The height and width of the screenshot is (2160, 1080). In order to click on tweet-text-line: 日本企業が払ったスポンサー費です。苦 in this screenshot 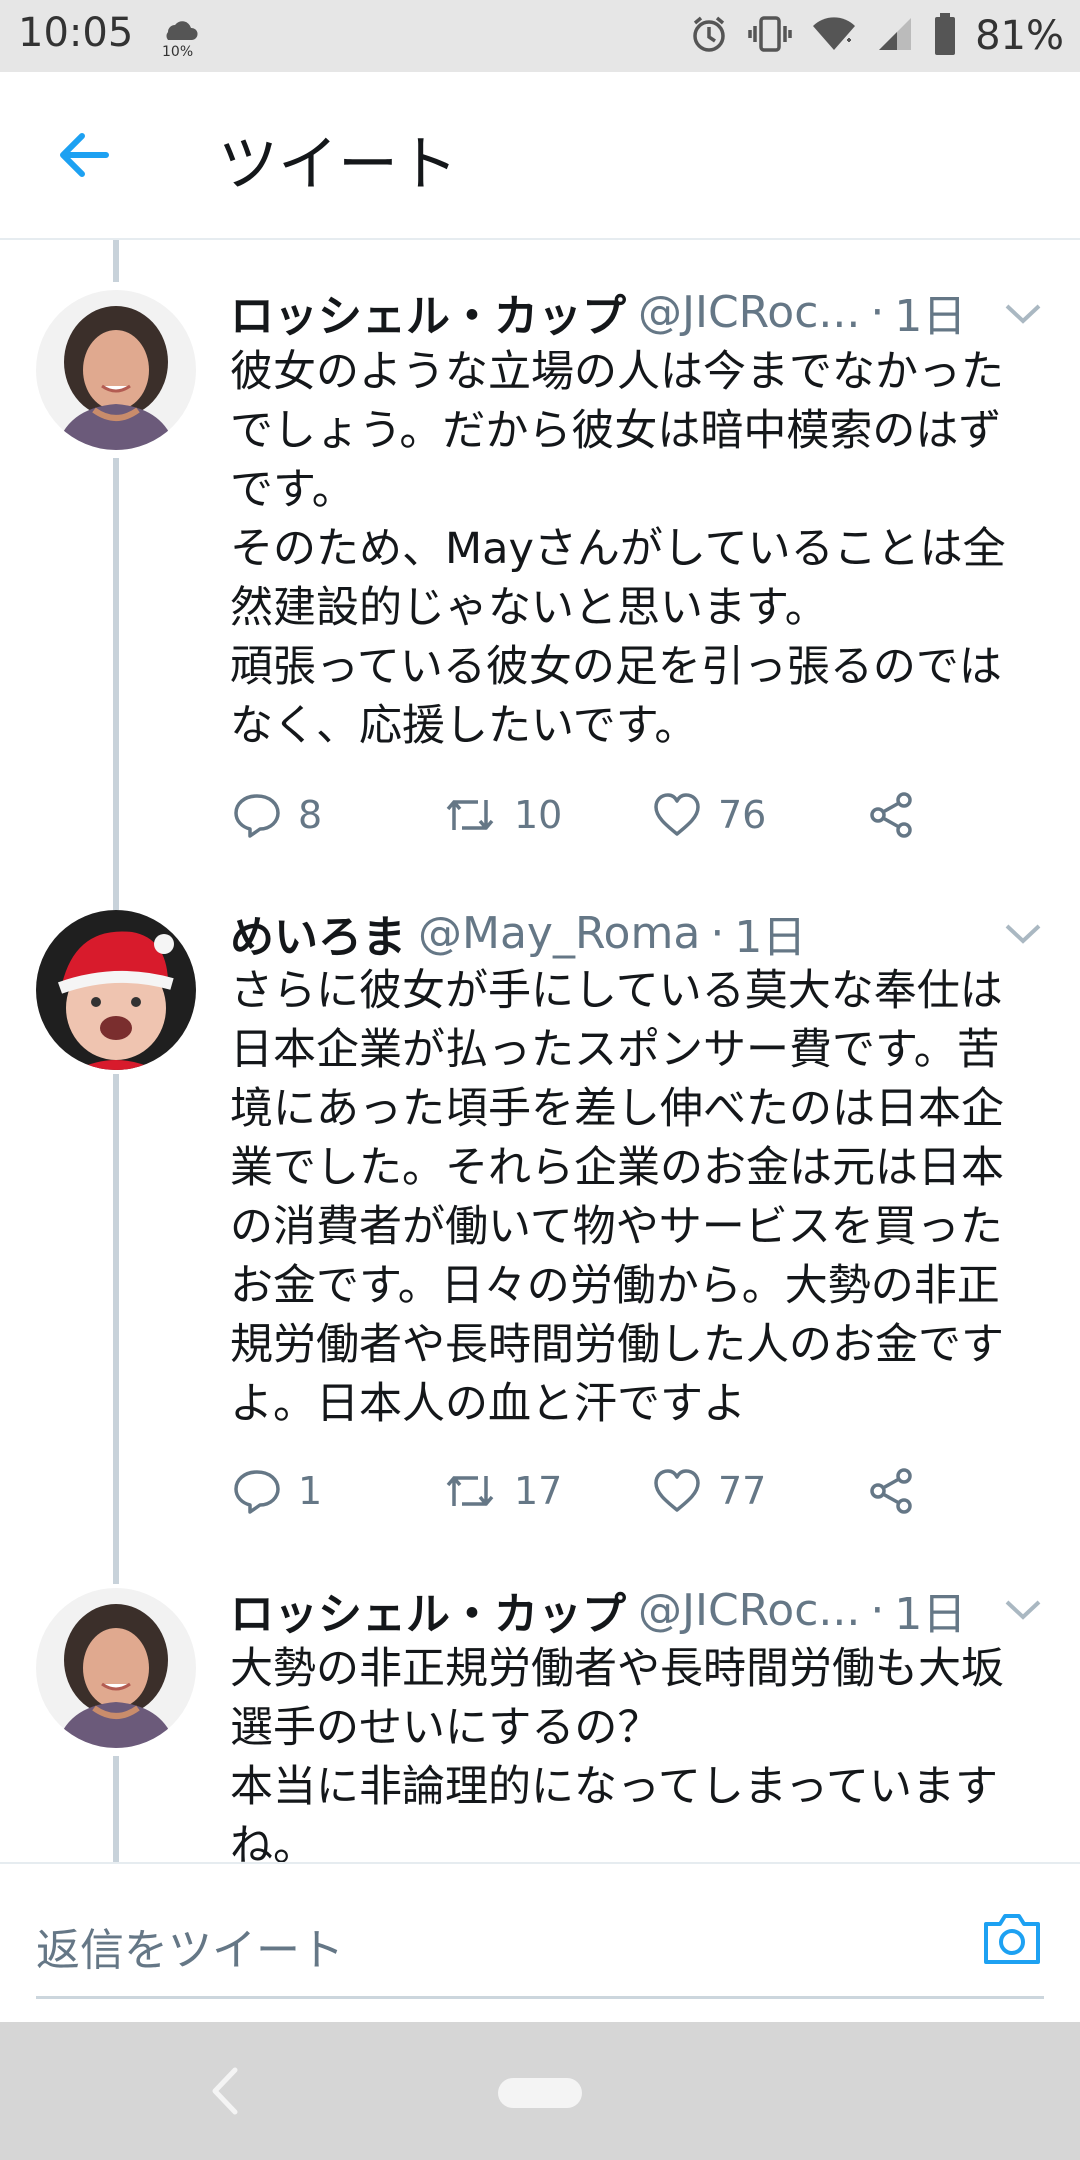, I will do `click(615, 1050)`.